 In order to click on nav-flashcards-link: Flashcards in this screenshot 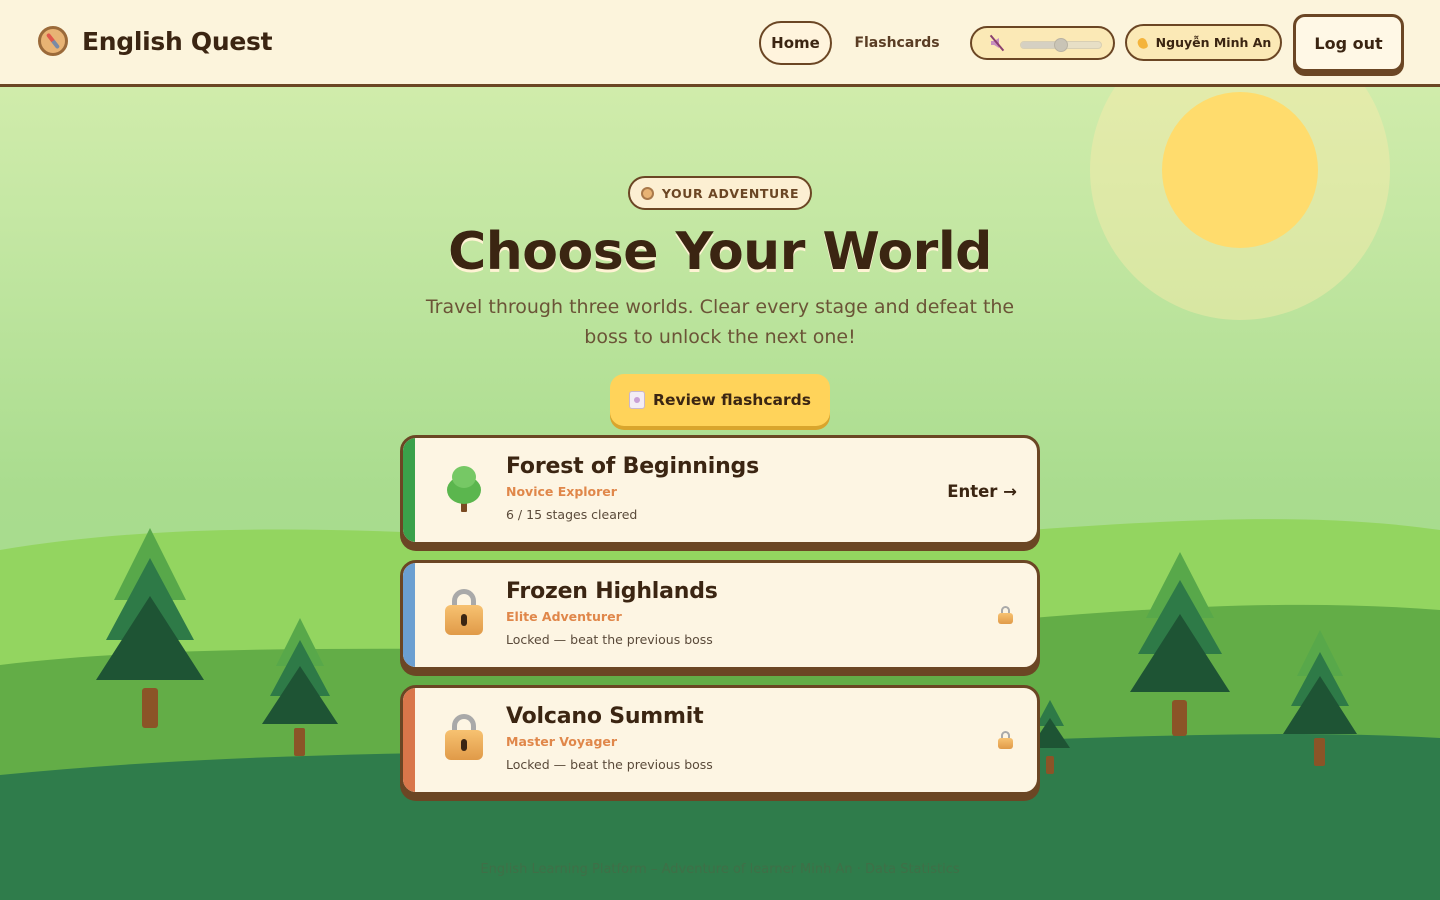, I will do `click(897, 43)`.